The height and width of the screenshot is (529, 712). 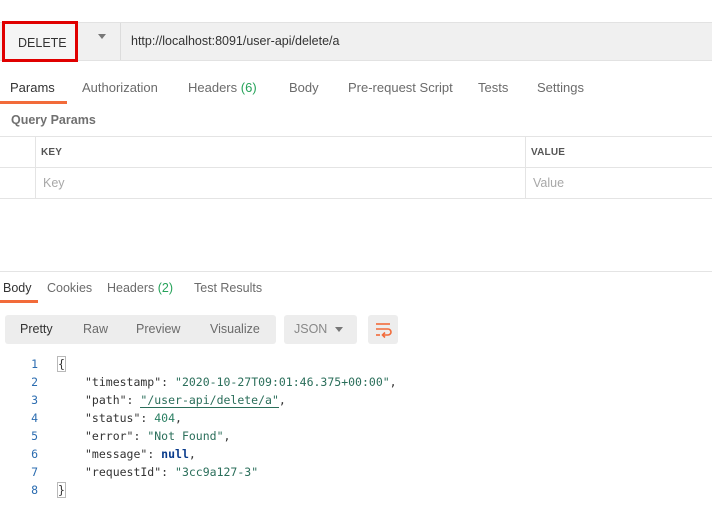 What do you see at coordinates (548, 183) in the screenshot?
I see `value-input: Value` at bounding box center [548, 183].